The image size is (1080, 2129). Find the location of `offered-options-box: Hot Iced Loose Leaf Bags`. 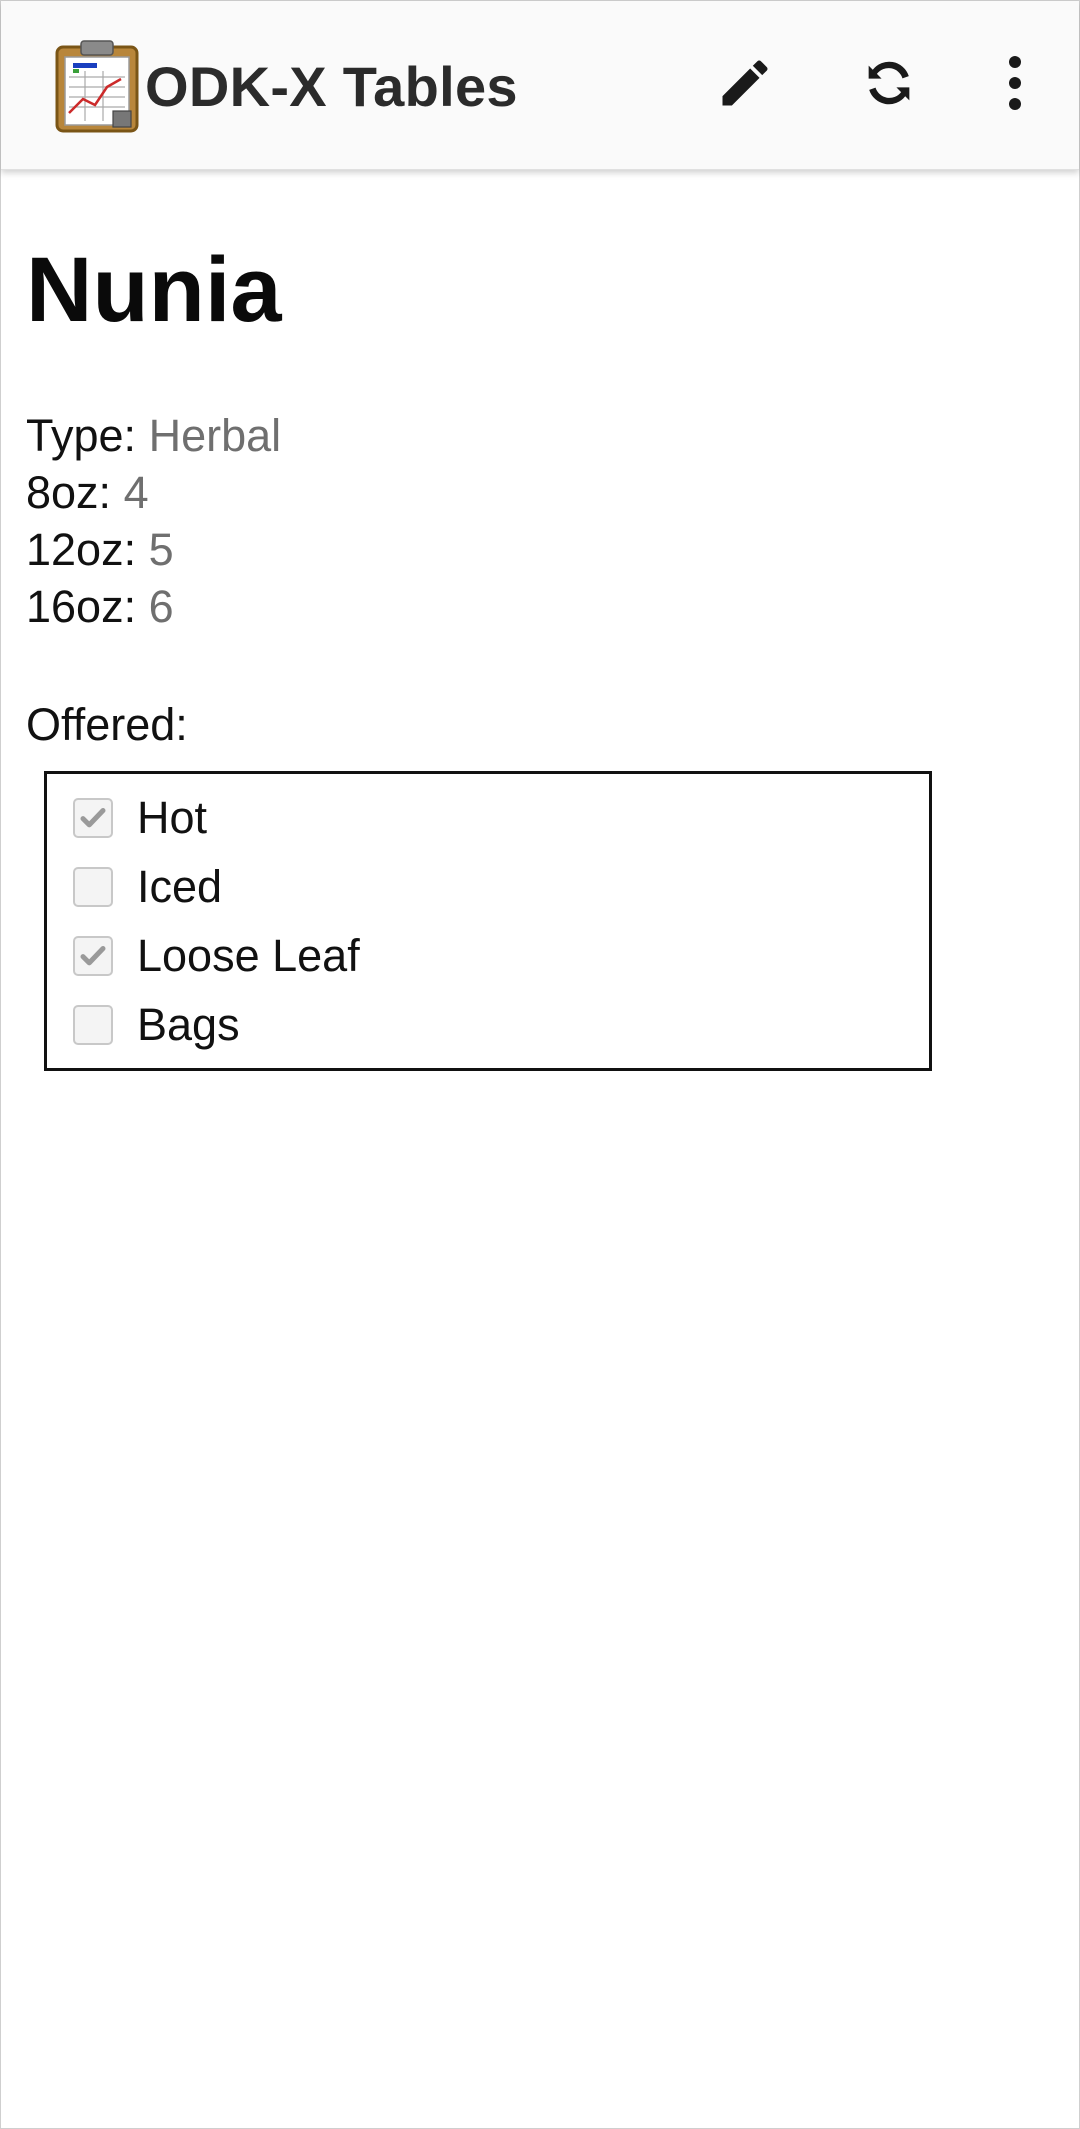

offered-options-box: Hot Iced Loose Leaf Bags is located at coordinates (488, 921).